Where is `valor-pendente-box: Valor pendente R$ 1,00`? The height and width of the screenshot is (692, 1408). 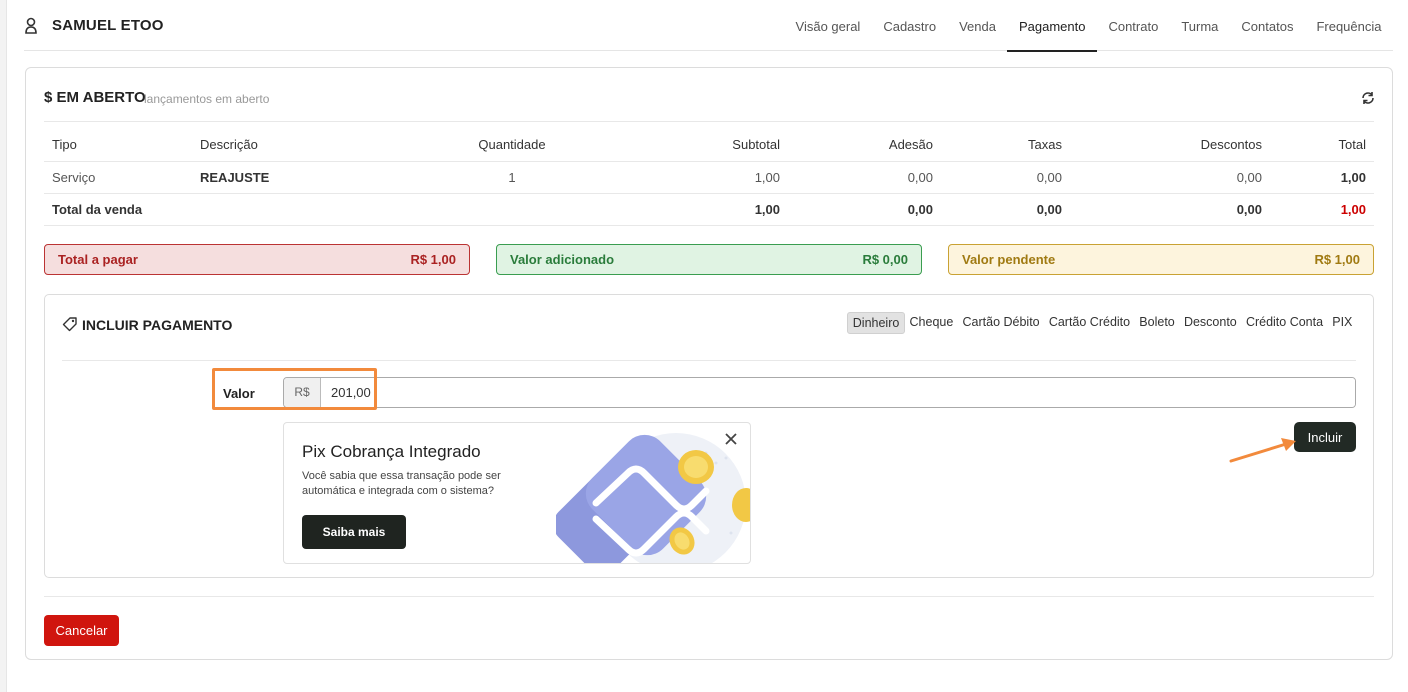
valor-pendente-box: Valor pendente R$ 1,00 is located at coordinates (1161, 259).